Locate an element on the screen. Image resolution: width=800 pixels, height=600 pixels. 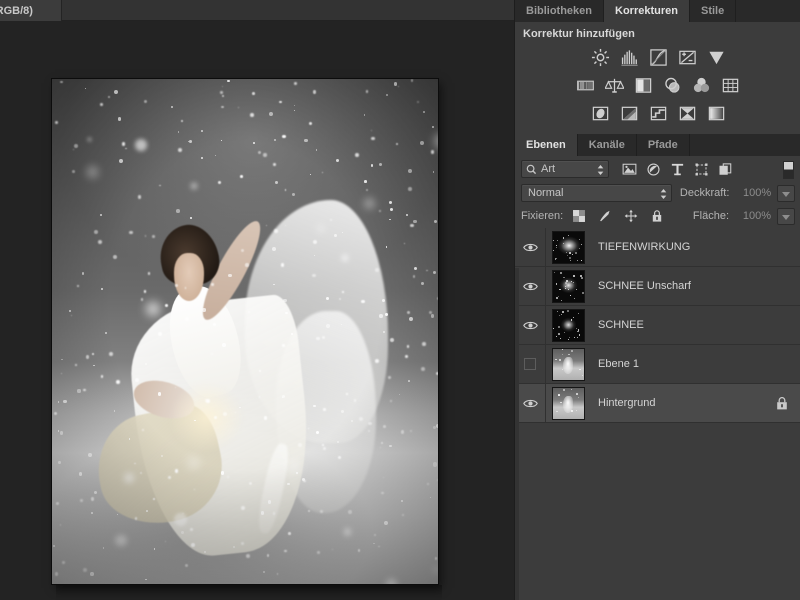
color-balance-icon is located at coordinates (614, 85).